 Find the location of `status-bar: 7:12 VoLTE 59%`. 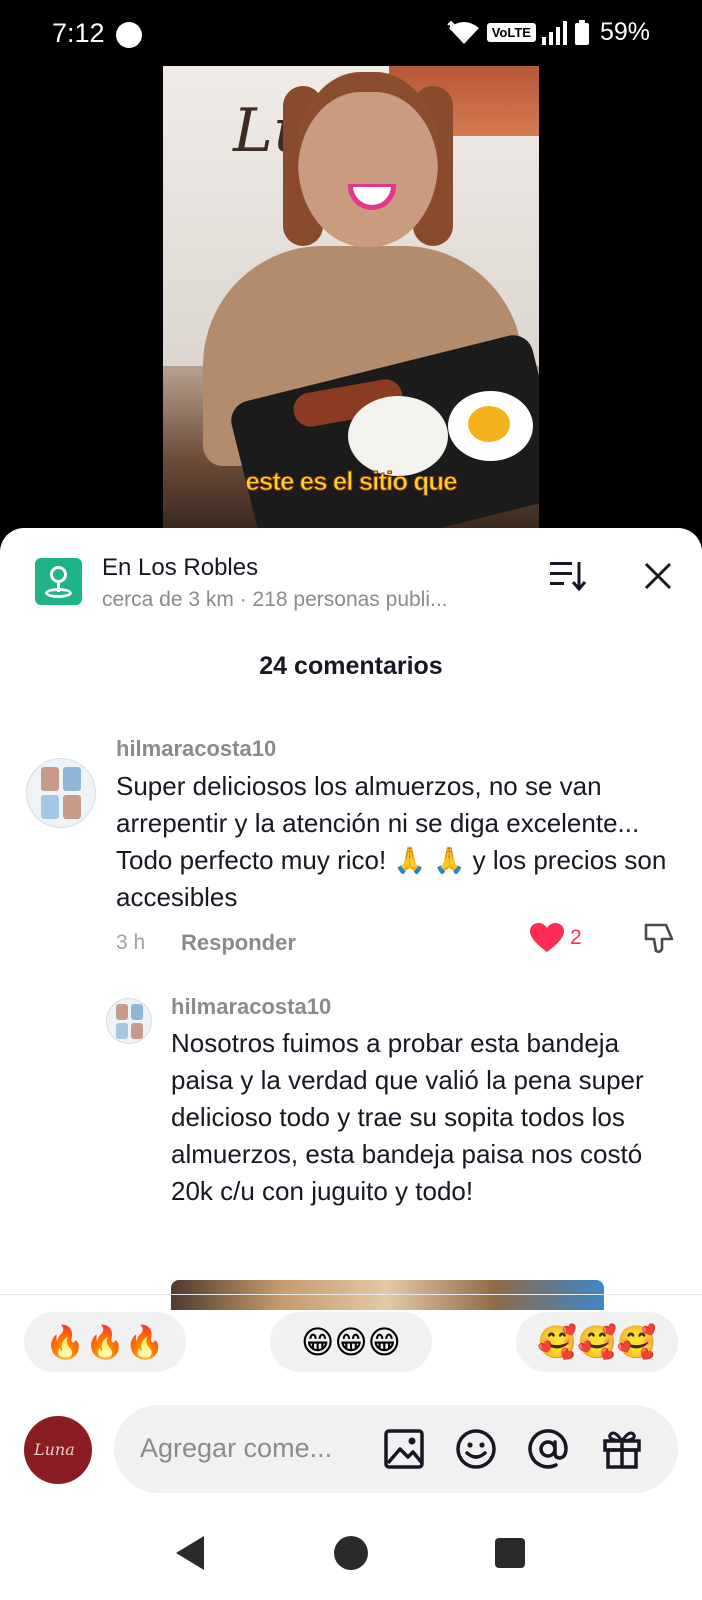

status-bar: 7:12 VoLTE 59% is located at coordinates (351, 33).